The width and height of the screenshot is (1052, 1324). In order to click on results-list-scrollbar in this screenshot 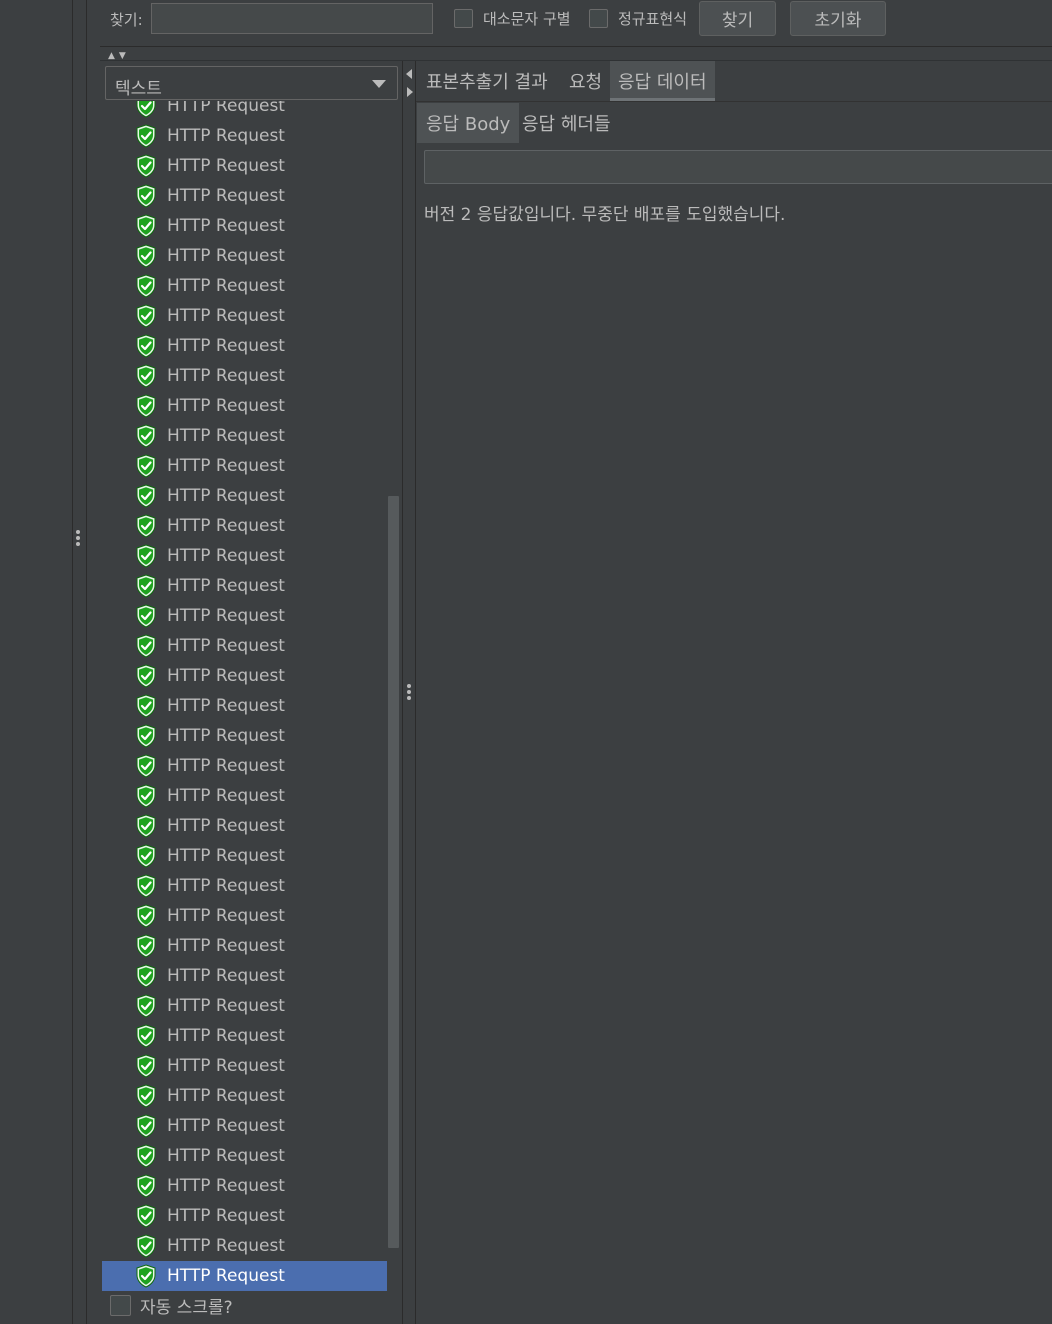, I will do `click(393, 872)`.